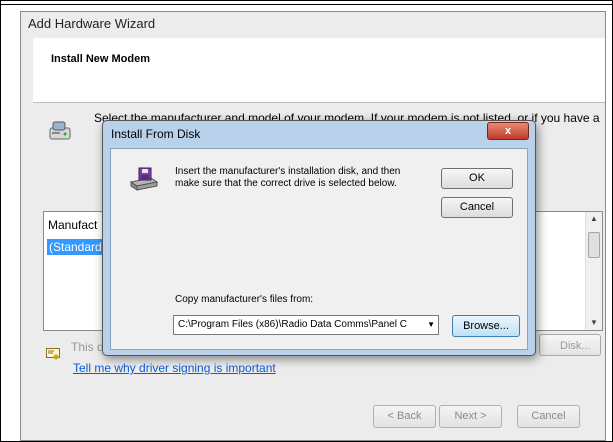 The width and height of the screenshot is (613, 442). Describe the element at coordinates (60, 130) in the screenshot. I see `modem-icon` at that location.